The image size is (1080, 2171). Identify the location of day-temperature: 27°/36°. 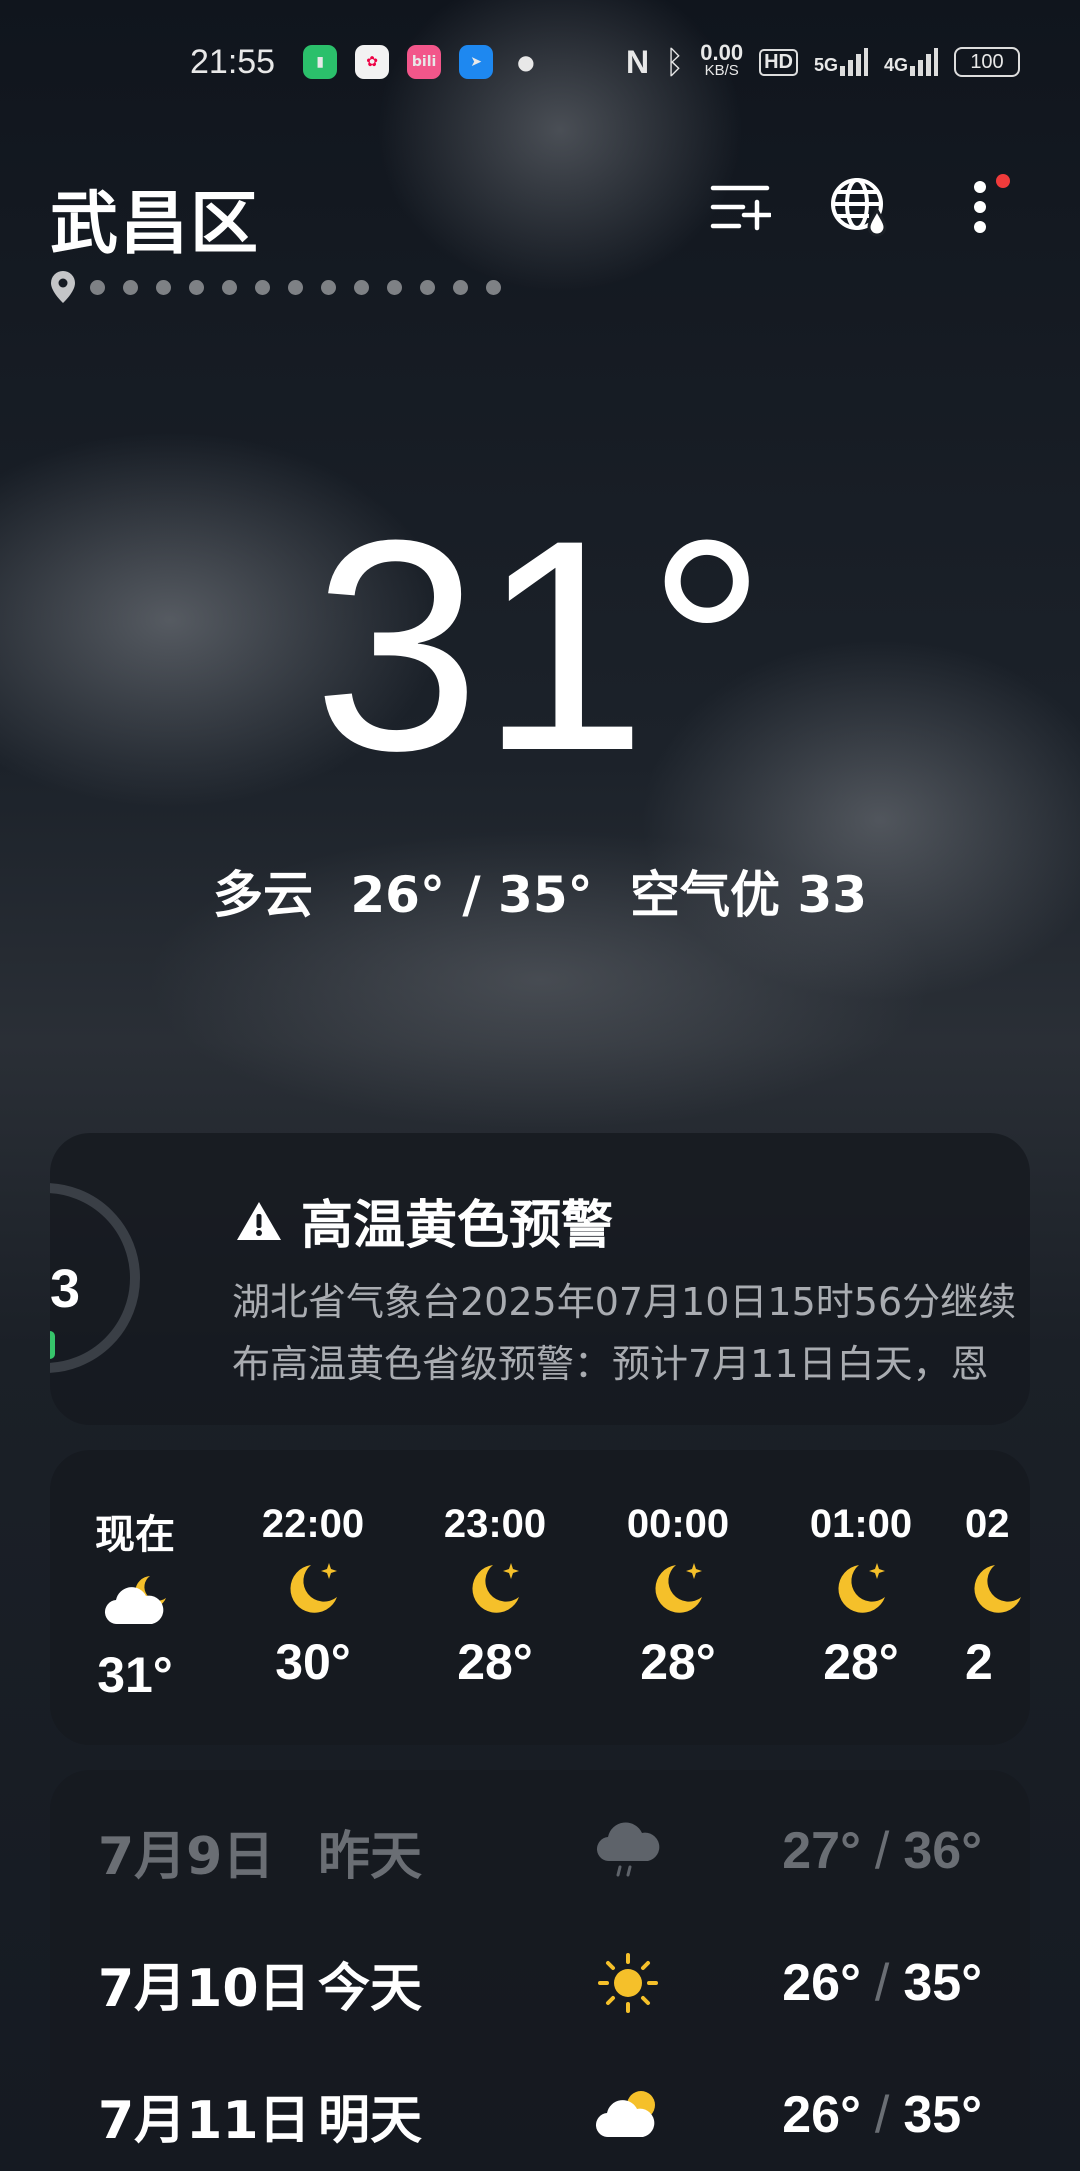
(882, 1851).